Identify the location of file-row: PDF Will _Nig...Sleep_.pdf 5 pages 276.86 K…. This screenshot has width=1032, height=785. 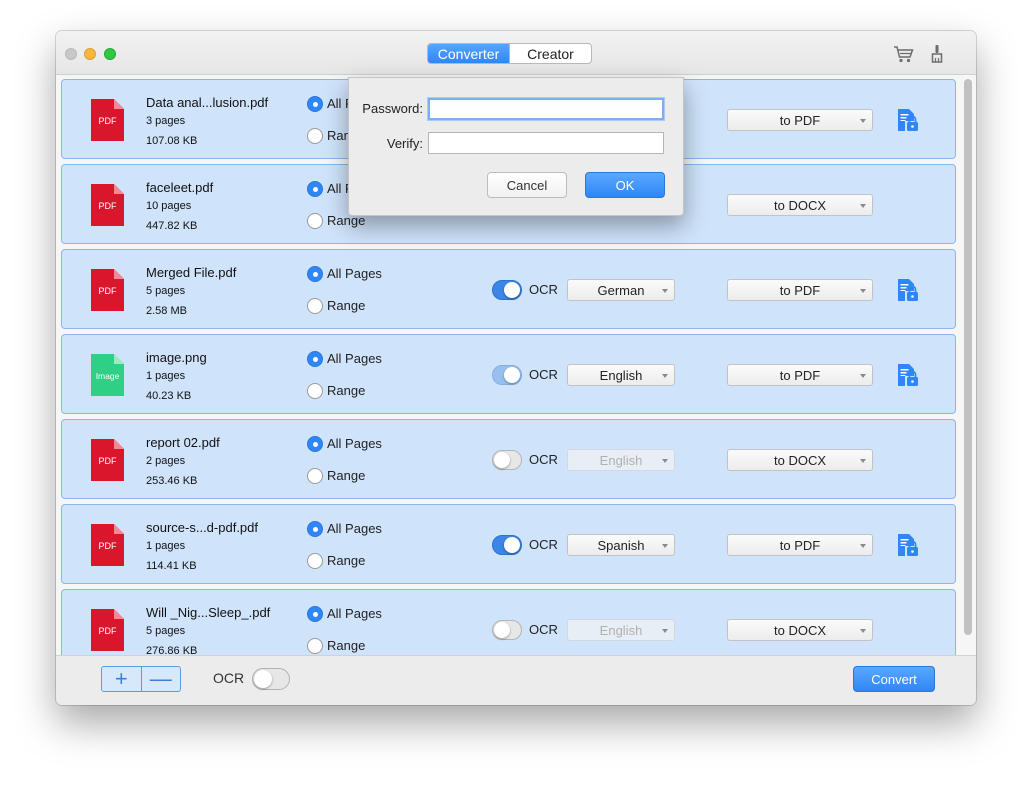
(508, 622).